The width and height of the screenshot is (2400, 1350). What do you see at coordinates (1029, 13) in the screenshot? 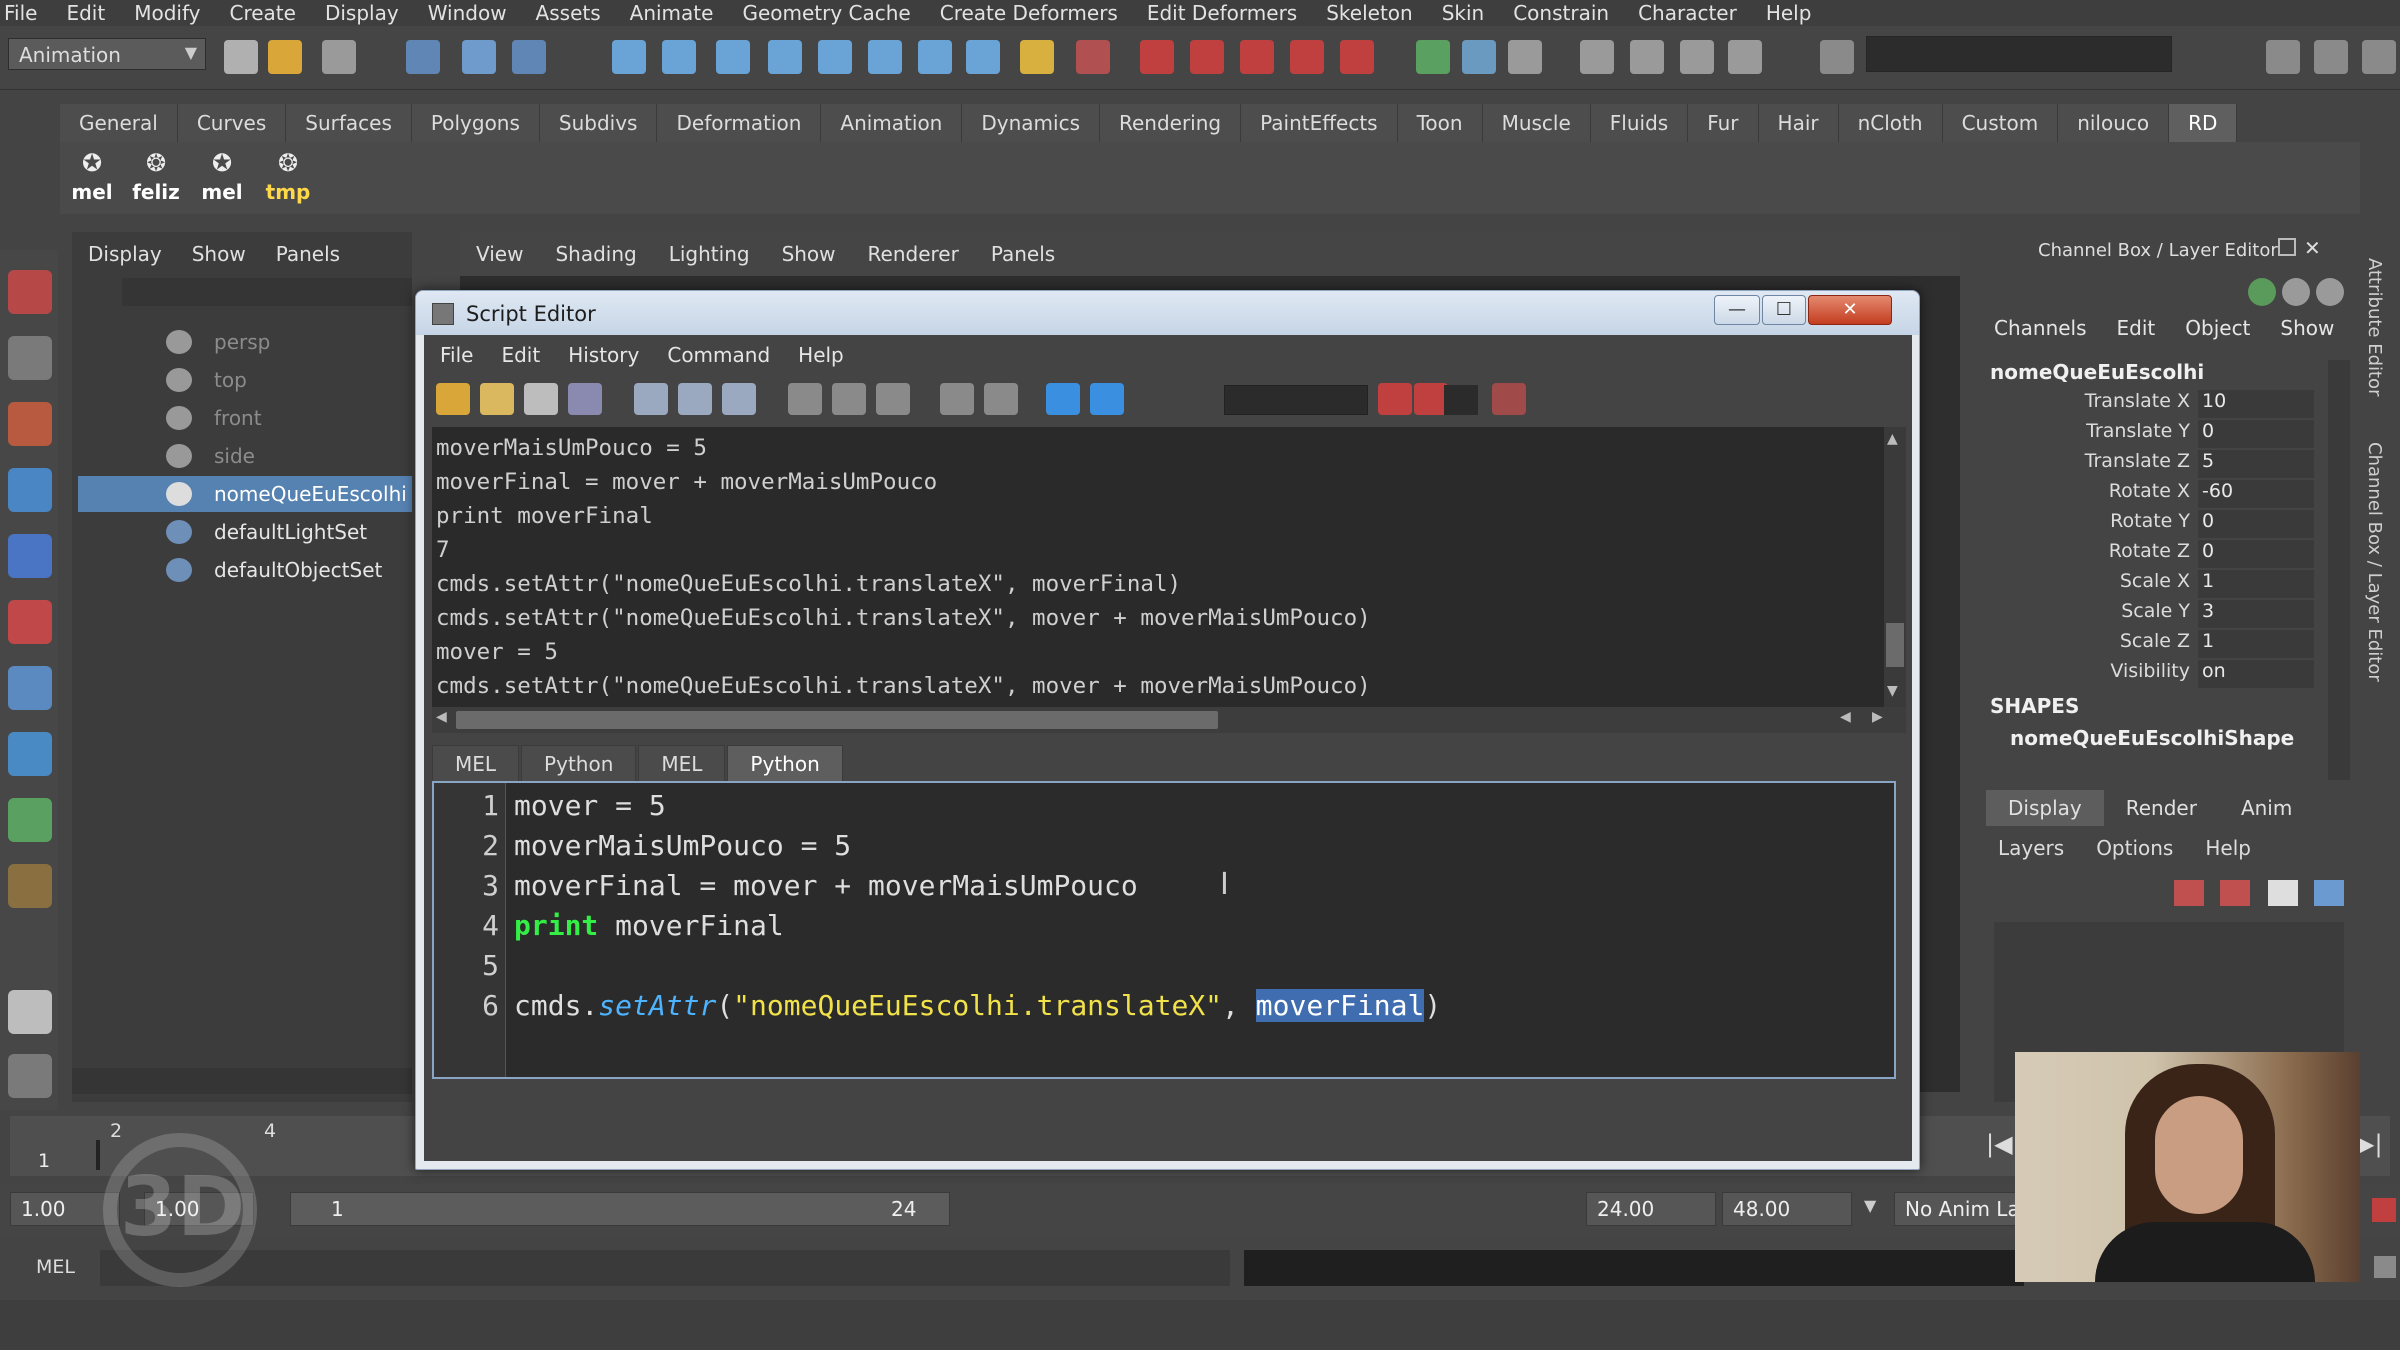
I see `menu-create-deformers: Create Deformers` at bounding box center [1029, 13].